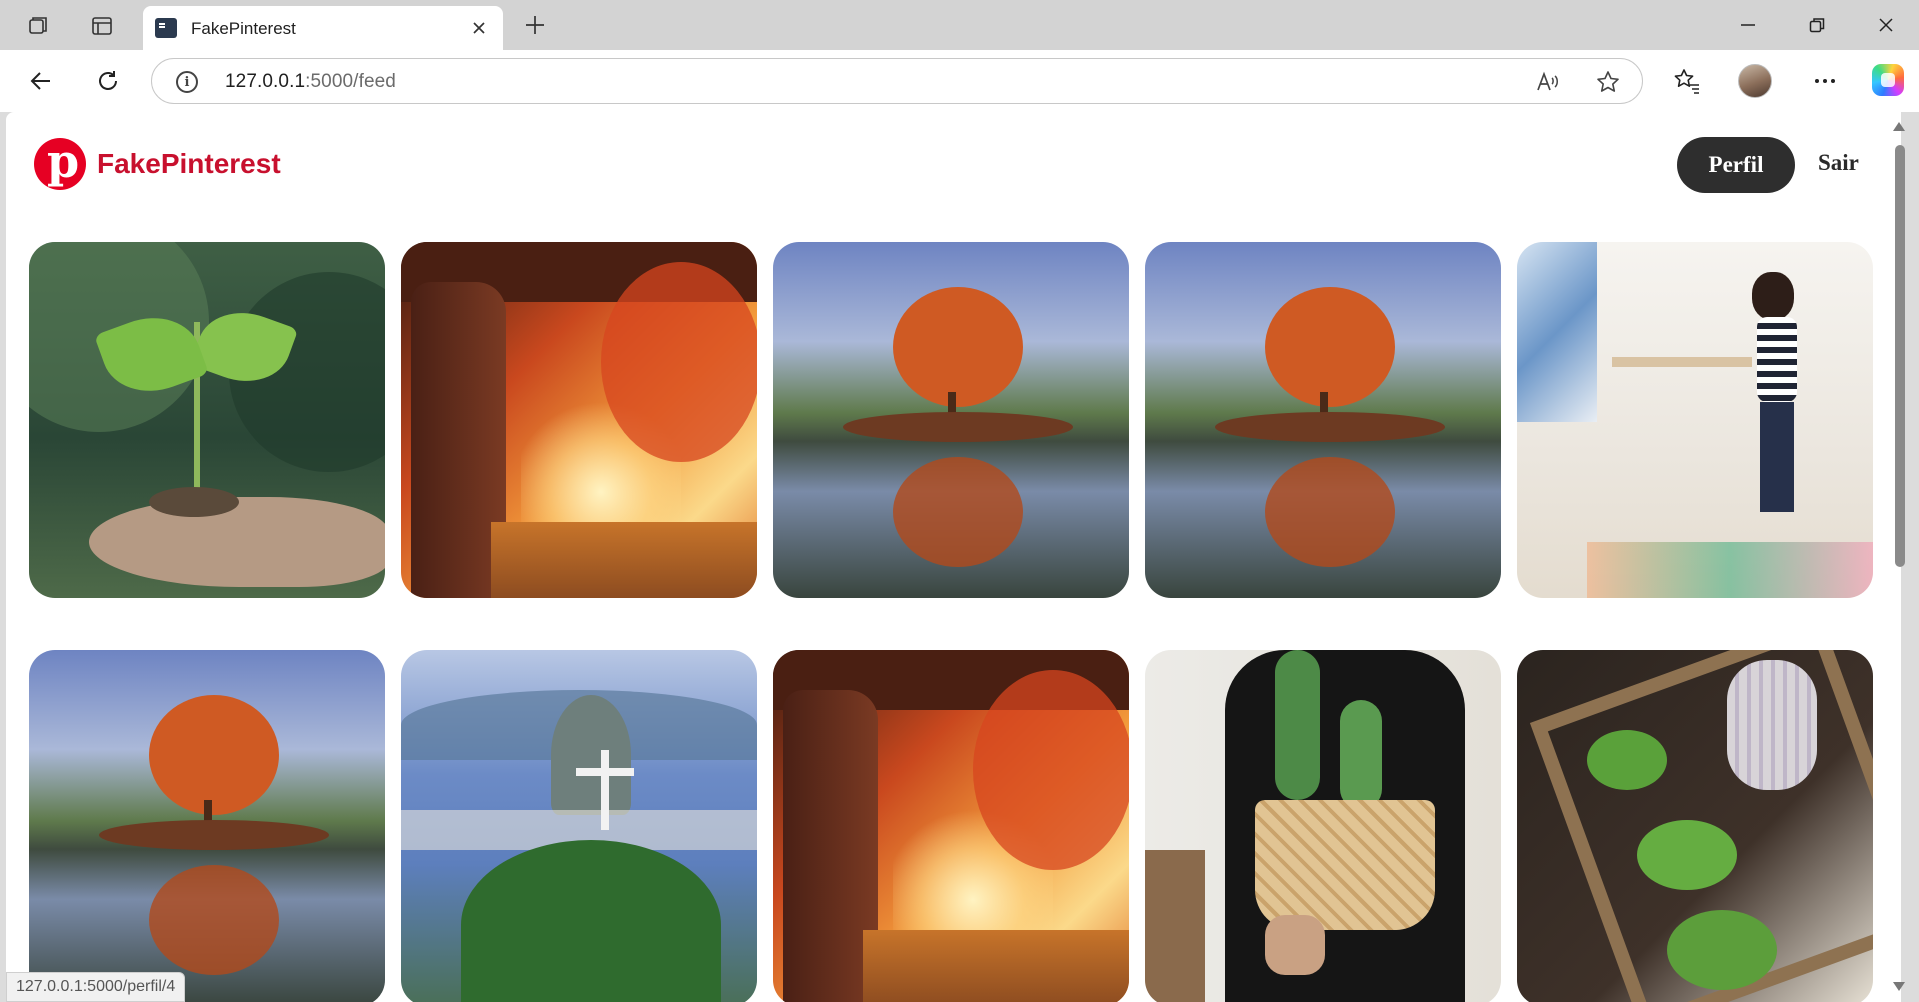 The height and width of the screenshot is (1002, 1919). Describe the element at coordinates (96, 987) in the screenshot. I see `status-url-bubble: 127.0.0.1:5000/perfil/4` at that location.